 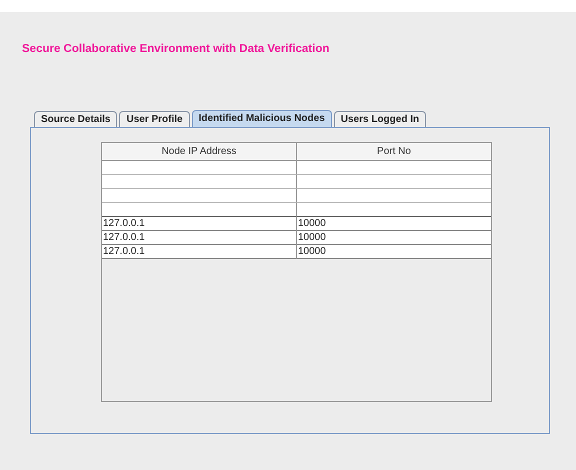 What do you see at coordinates (262, 118) in the screenshot?
I see `tab: Identified Malicious Nodes` at bounding box center [262, 118].